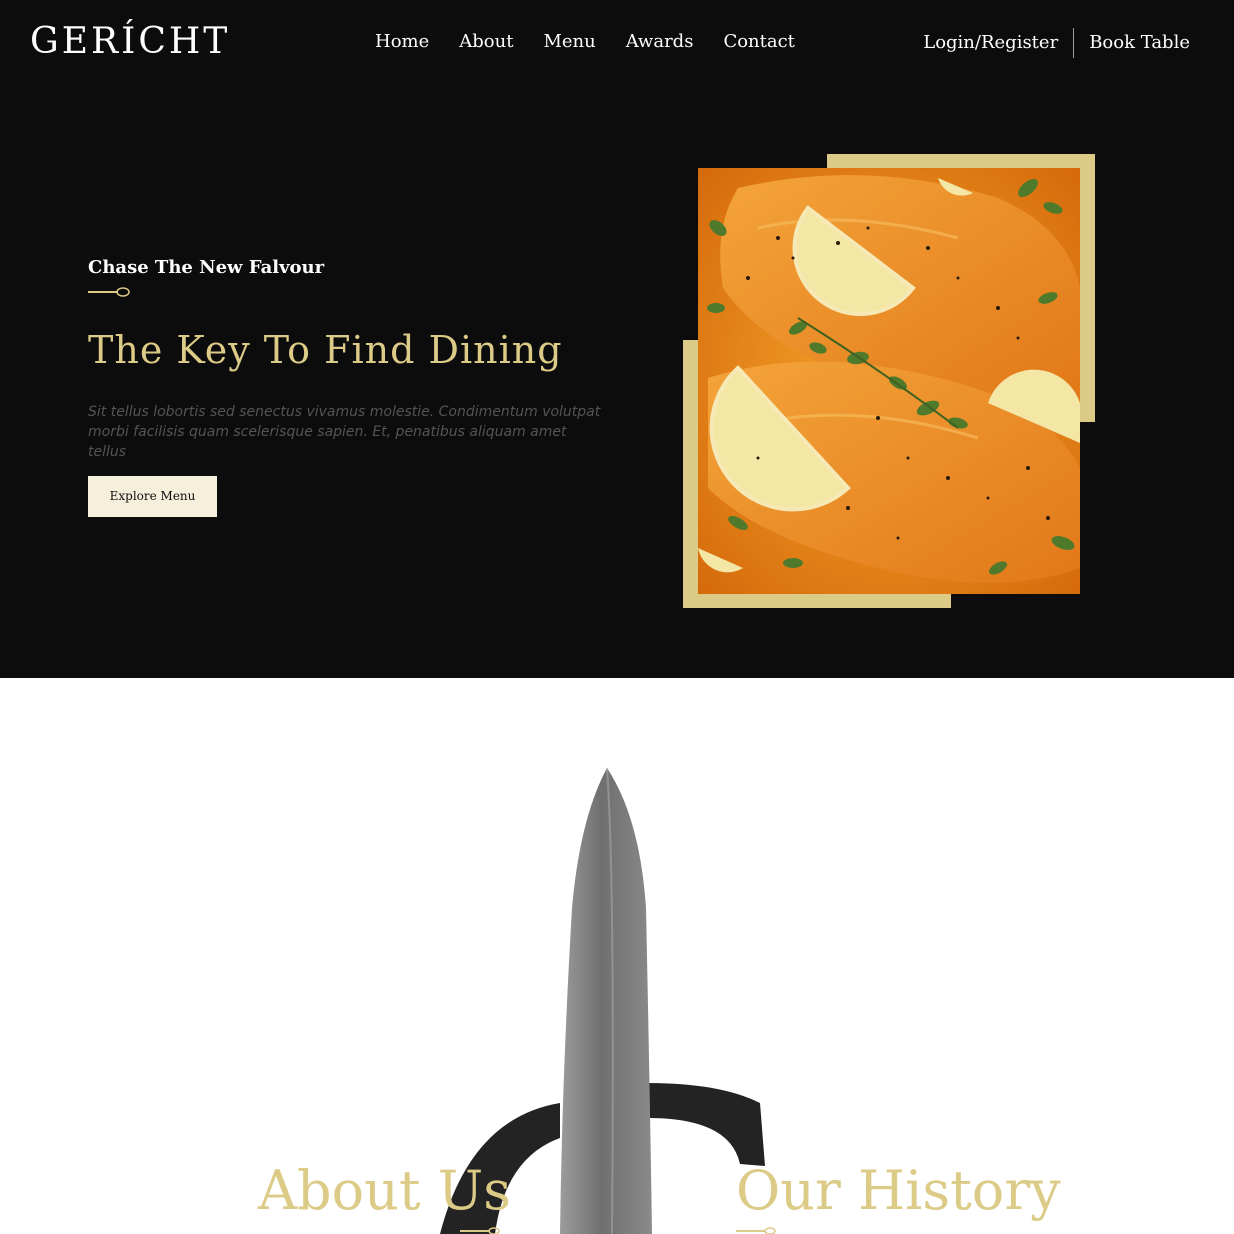 The width and height of the screenshot is (1234, 1234). Describe the element at coordinates (1139, 43) in the screenshot. I see `book-table-link: Book Table` at that location.